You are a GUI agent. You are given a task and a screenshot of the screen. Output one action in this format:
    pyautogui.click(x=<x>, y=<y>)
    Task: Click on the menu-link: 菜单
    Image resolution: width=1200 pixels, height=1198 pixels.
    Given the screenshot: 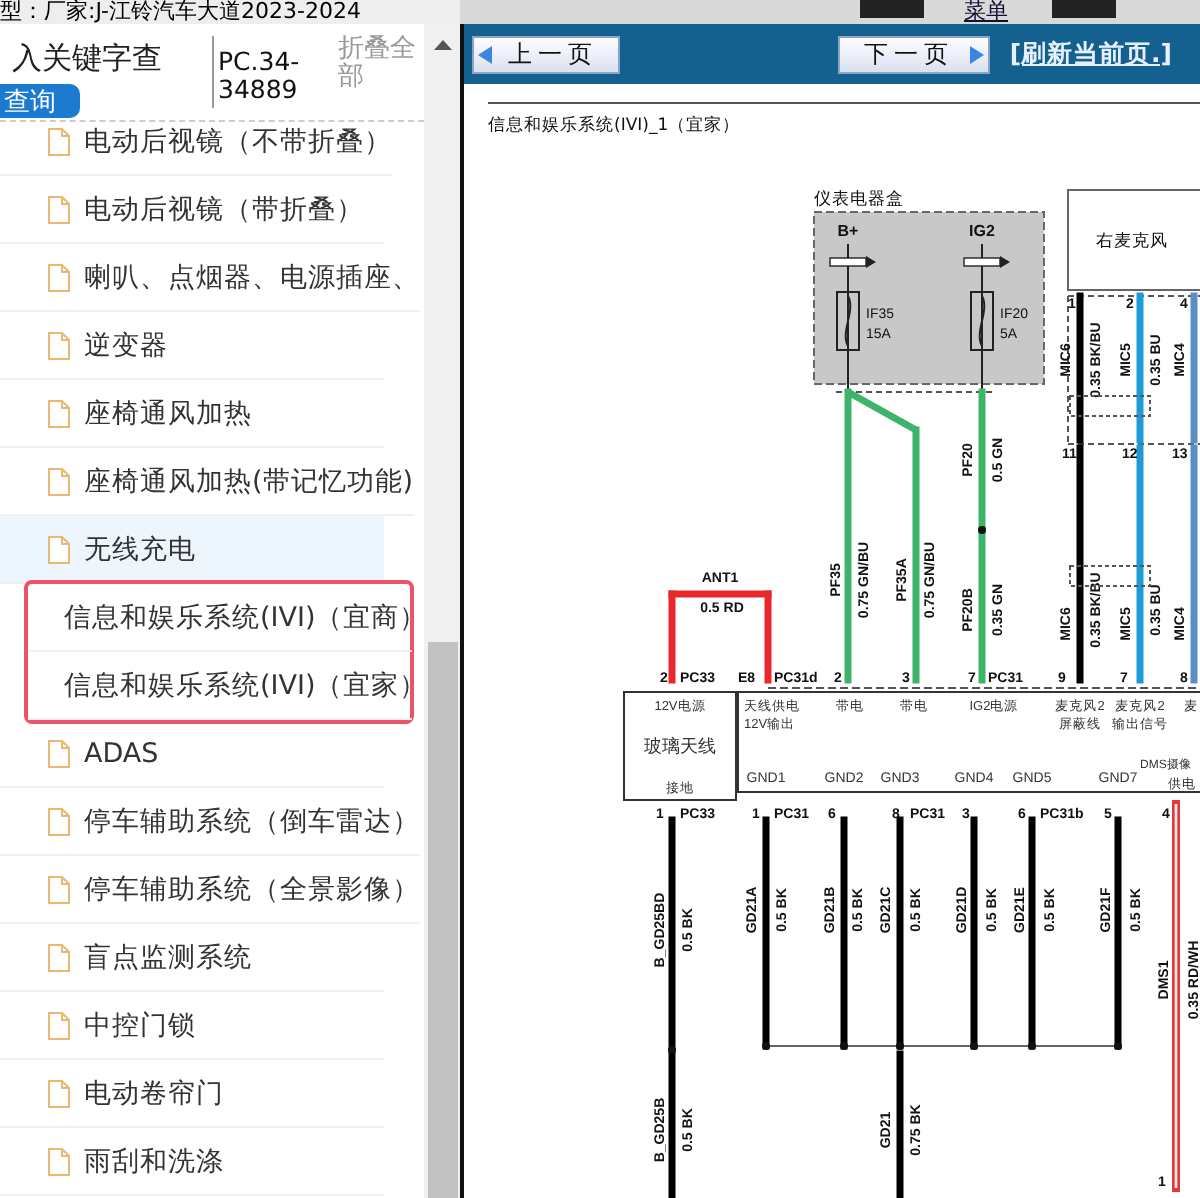 What is the action you would take?
    pyautogui.click(x=986, y=12)
    